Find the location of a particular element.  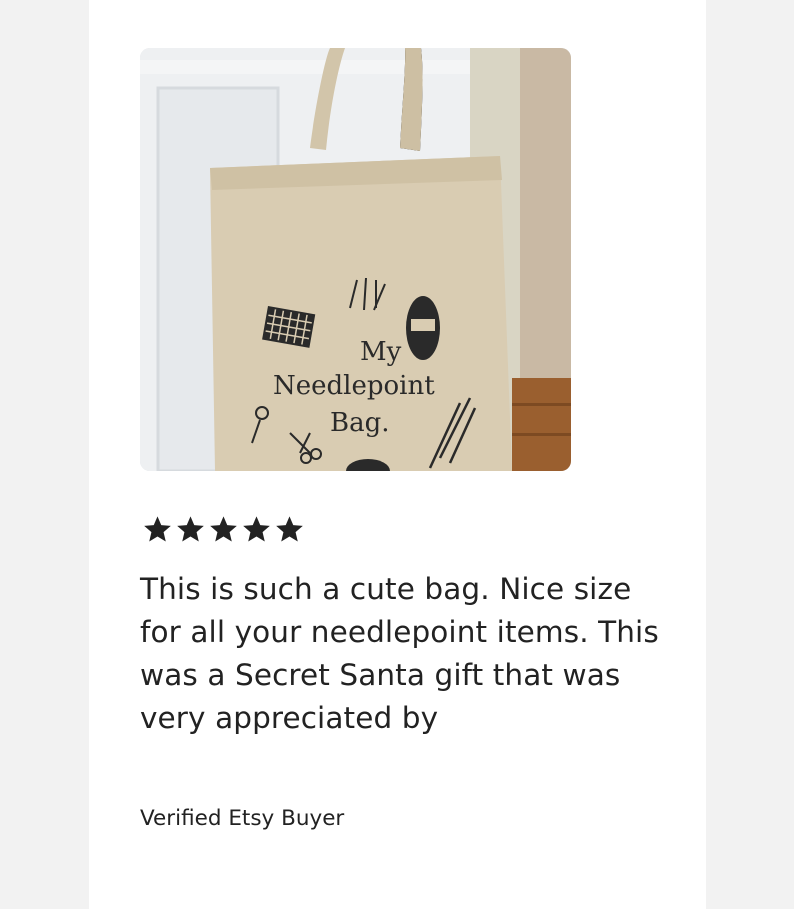

review-author: Verified Etsy Buyer is located at coordinates (242, 818).